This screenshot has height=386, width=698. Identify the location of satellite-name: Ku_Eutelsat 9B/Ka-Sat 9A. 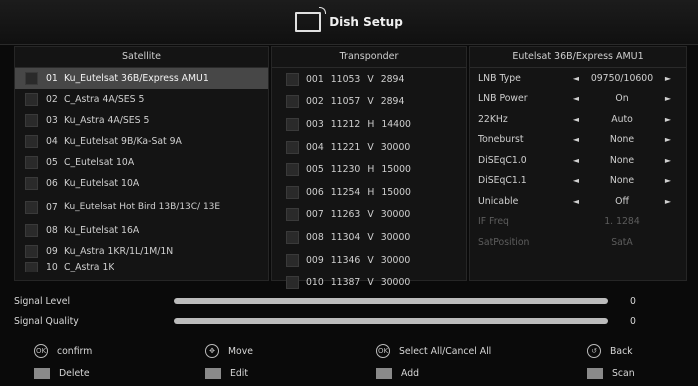
(123, 141).